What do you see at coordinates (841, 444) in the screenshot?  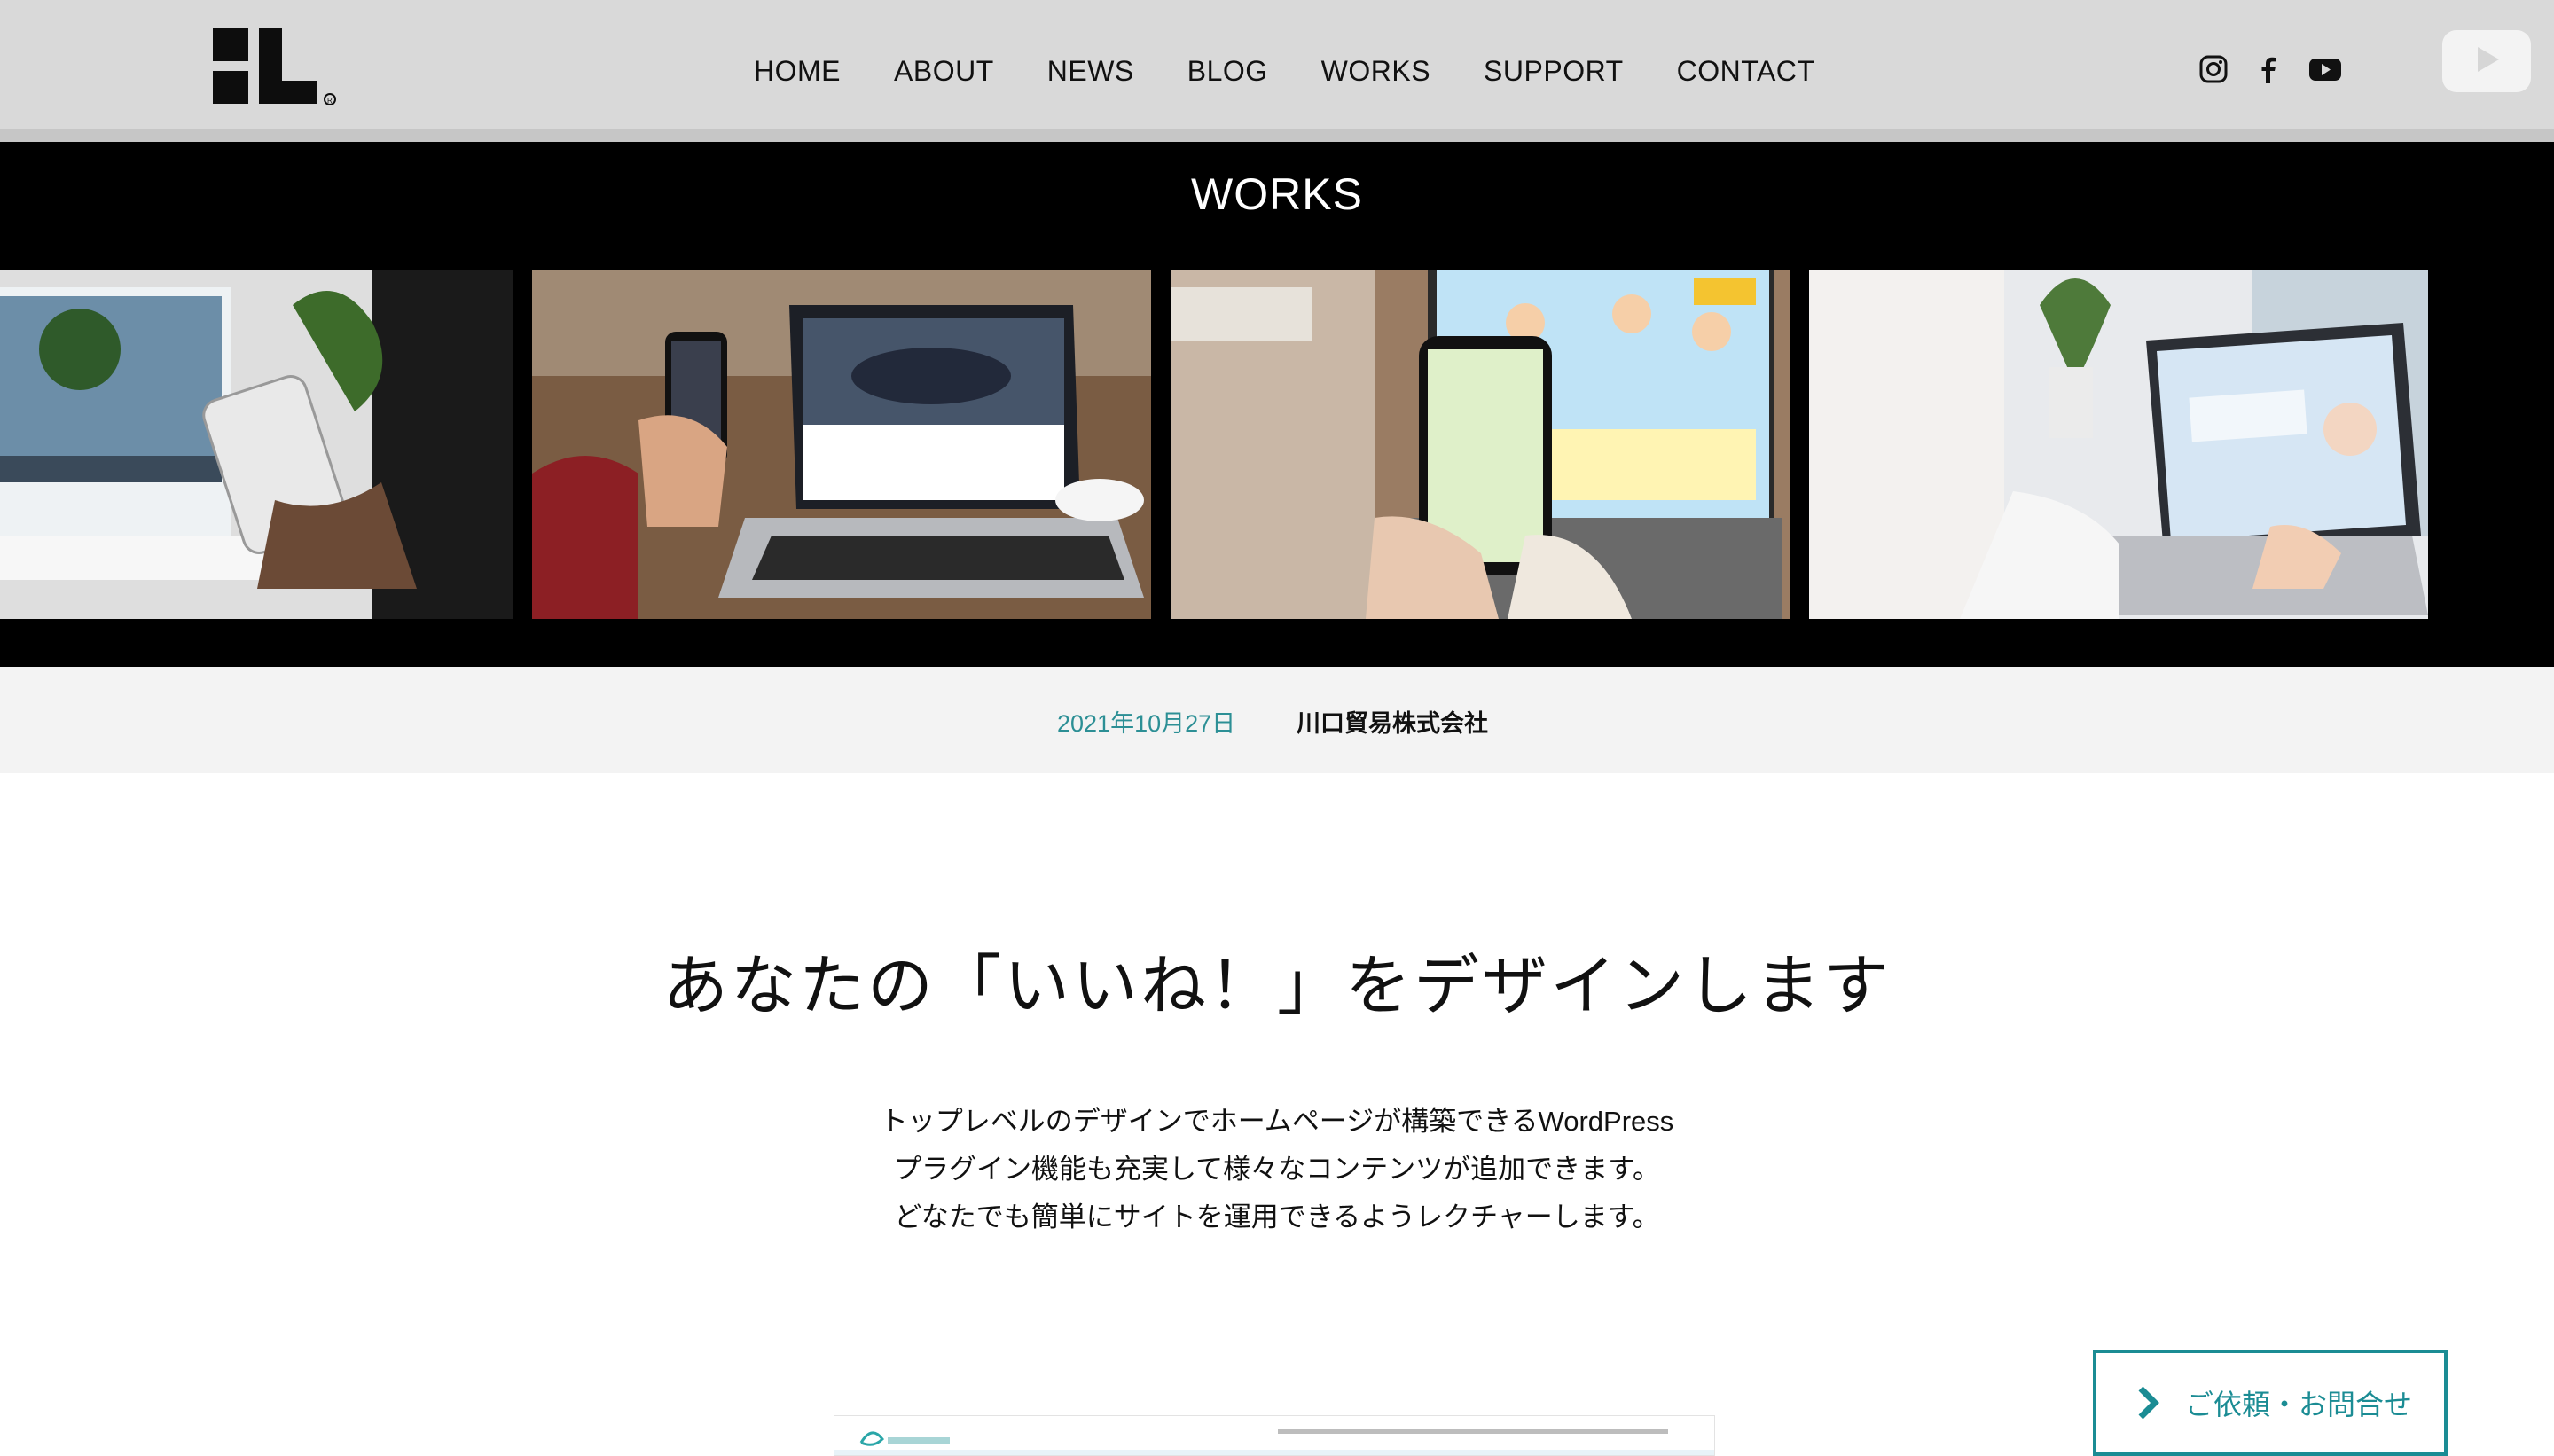 I see `slide-laptop-and-phone-car-site` at bounding box center [841, 444].